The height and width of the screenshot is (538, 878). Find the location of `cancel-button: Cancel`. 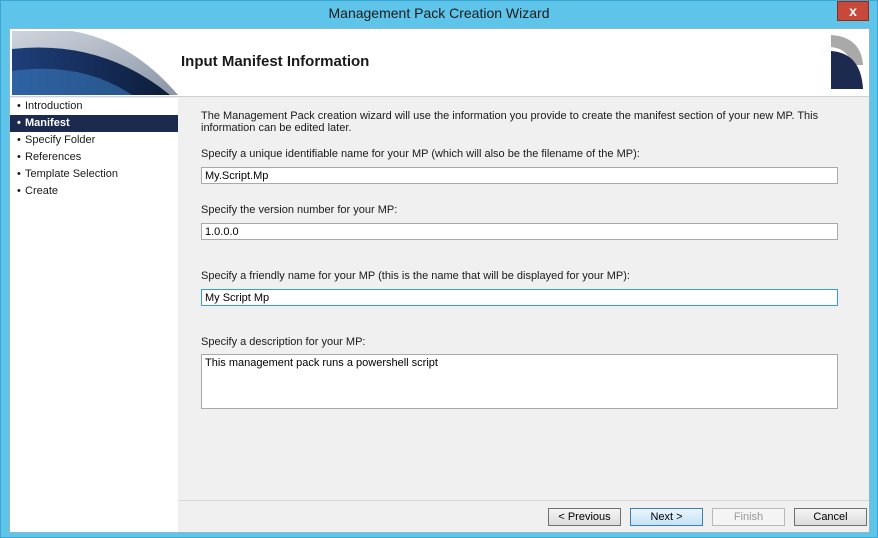

cancel-button: Cancel is located at coordinates (830, 517).